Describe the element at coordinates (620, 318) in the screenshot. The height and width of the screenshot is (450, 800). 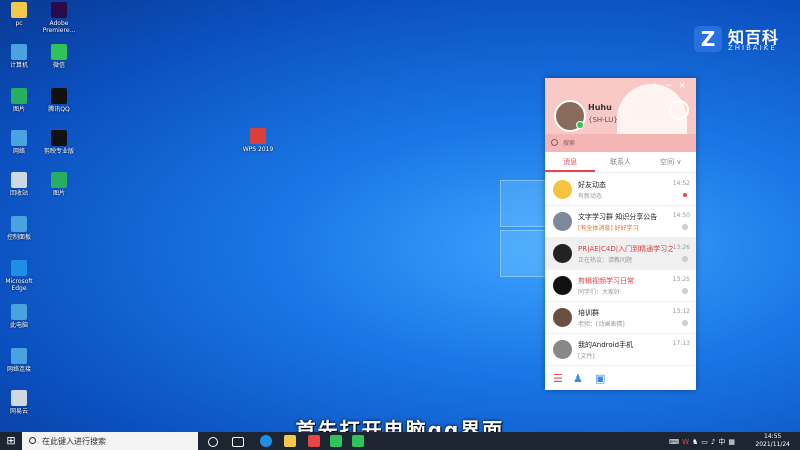
I see `message-row: 培训群老师：[动画表情] 13:12` at that location.